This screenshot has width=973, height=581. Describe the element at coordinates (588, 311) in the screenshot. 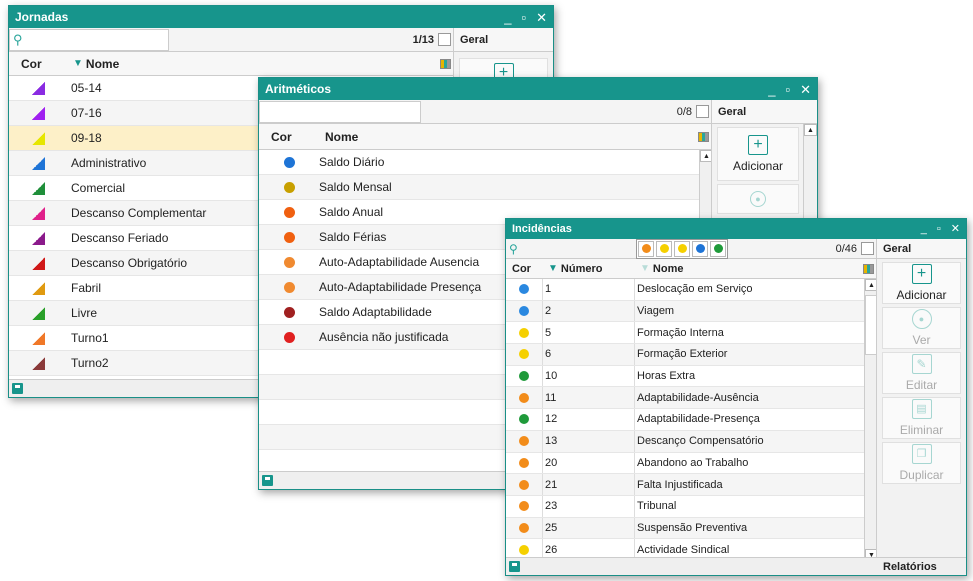

I see `row-number: 2` at that location.